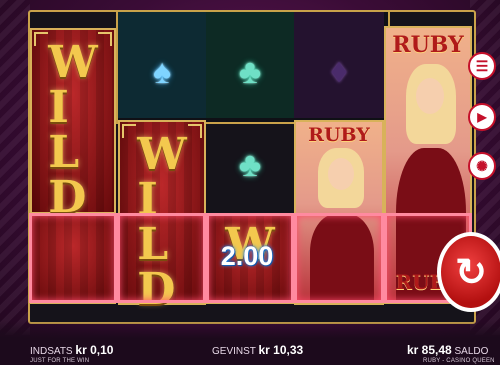 This screenshot has width=500, height=365. I want to click on left-side-pattern, so click(15, 167).